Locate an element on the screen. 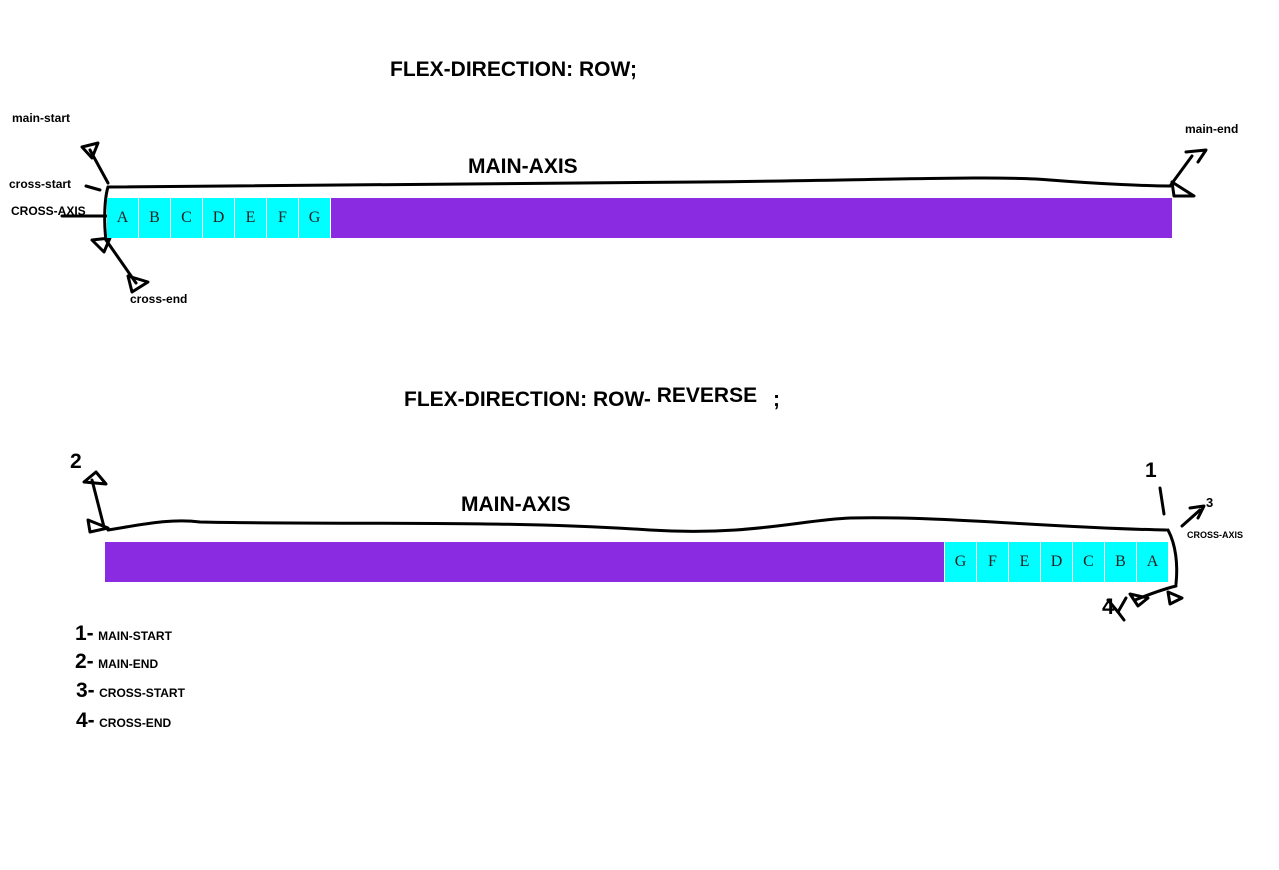 This screenshot has width=1279, height=870. legend-item: 1- MAIN-START is located at coordinates (123, 634).